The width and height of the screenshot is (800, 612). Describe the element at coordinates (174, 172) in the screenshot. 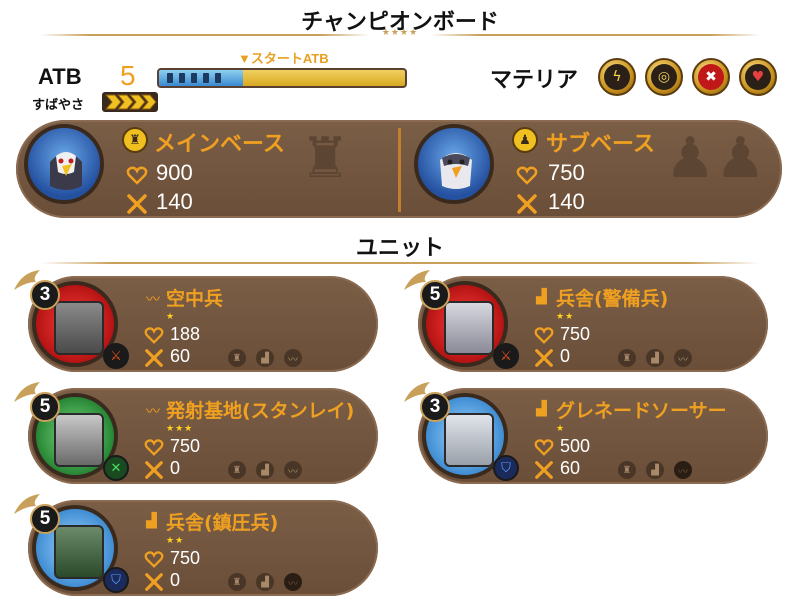

I see `main-base-hp: 900` at that location.